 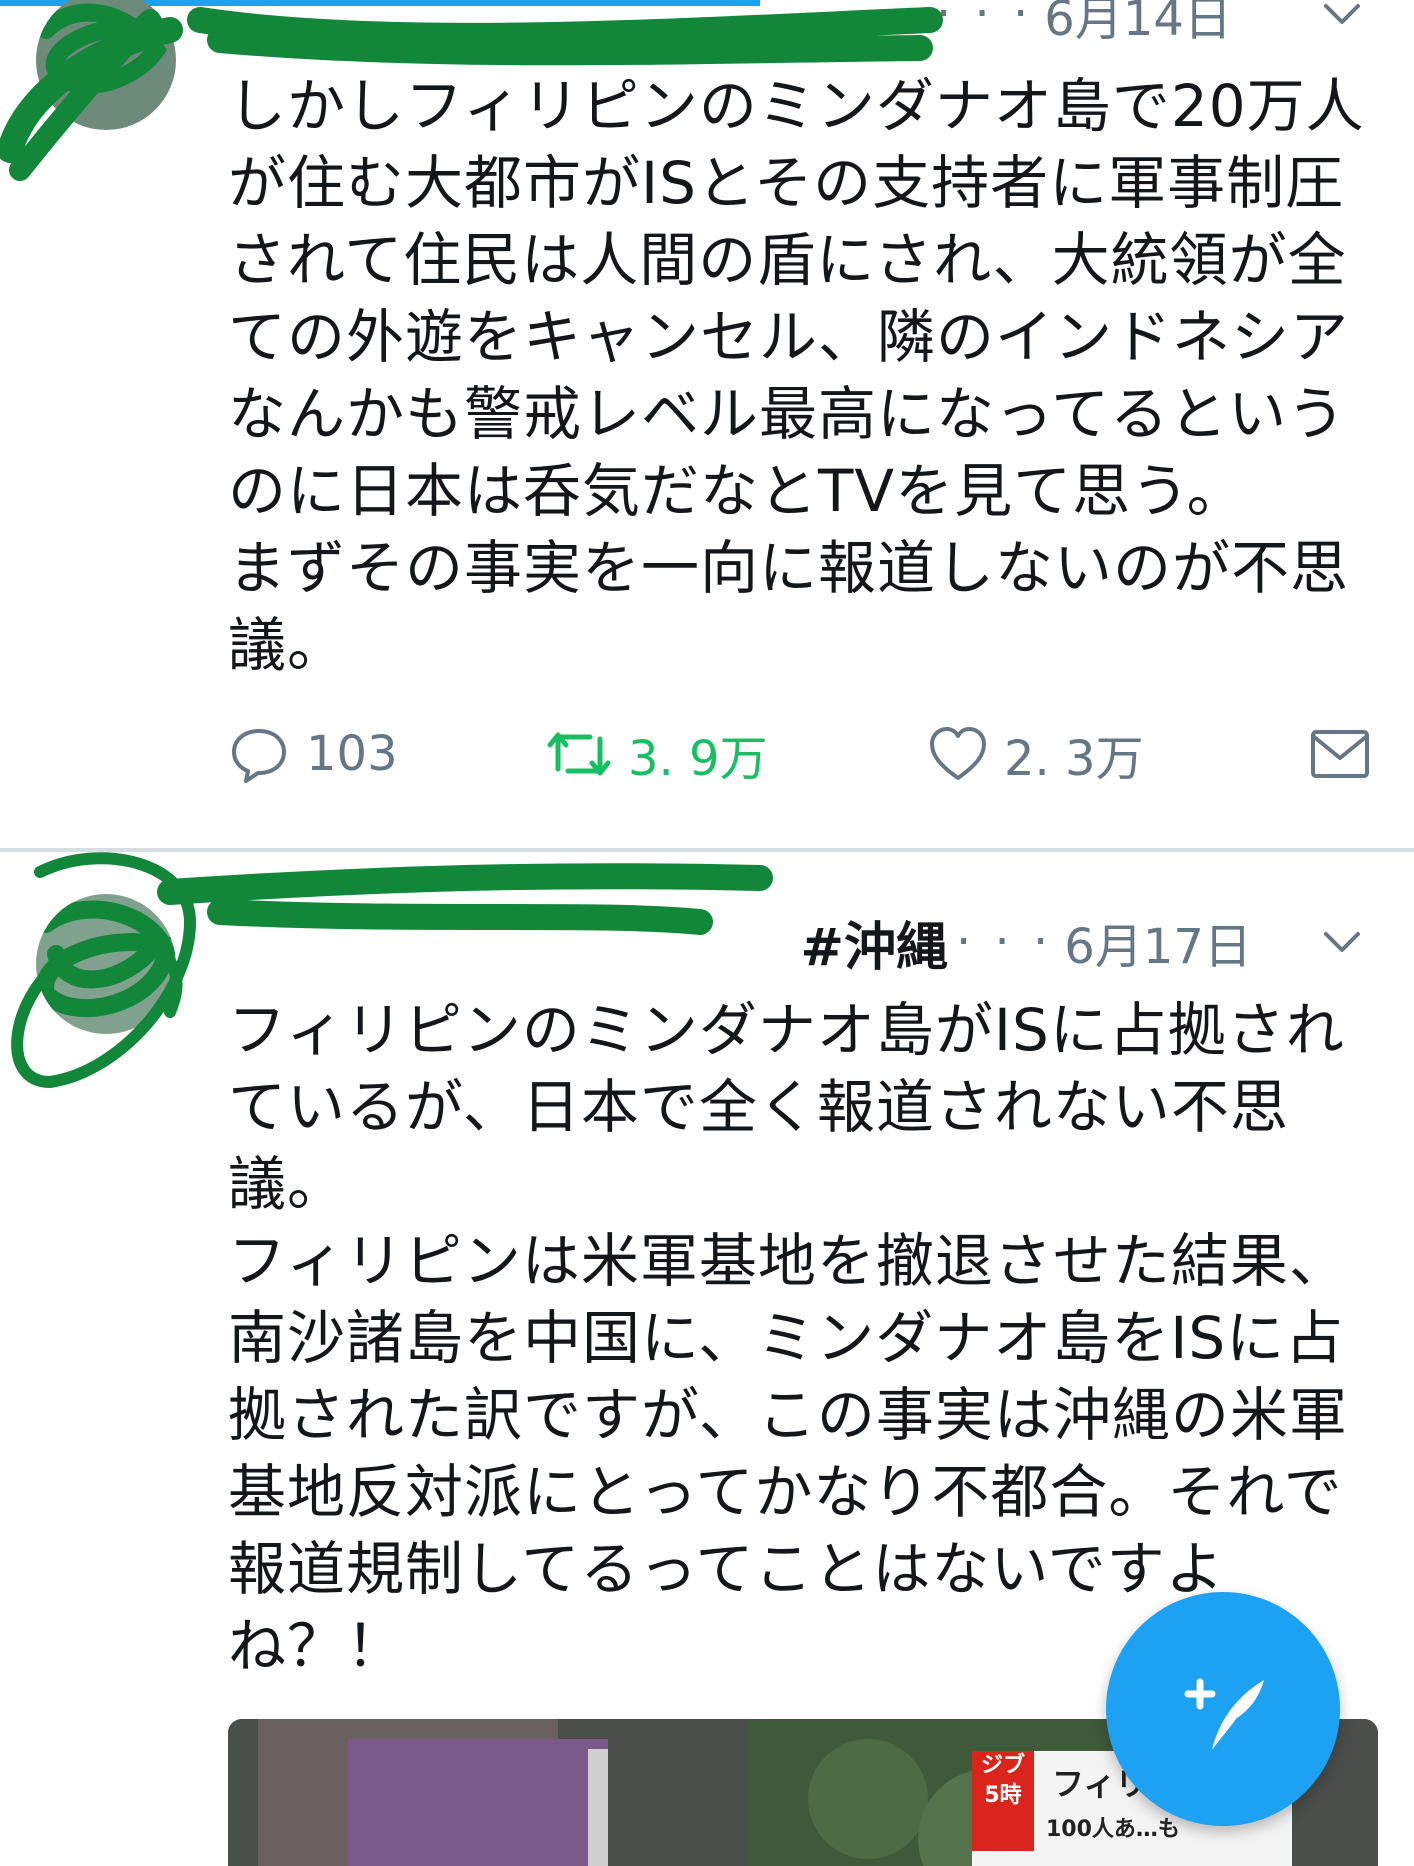 What do you see at coordinates (1340, 754) in the screenshot?
I see `mail-icon` at bounding box center [1340, 754].